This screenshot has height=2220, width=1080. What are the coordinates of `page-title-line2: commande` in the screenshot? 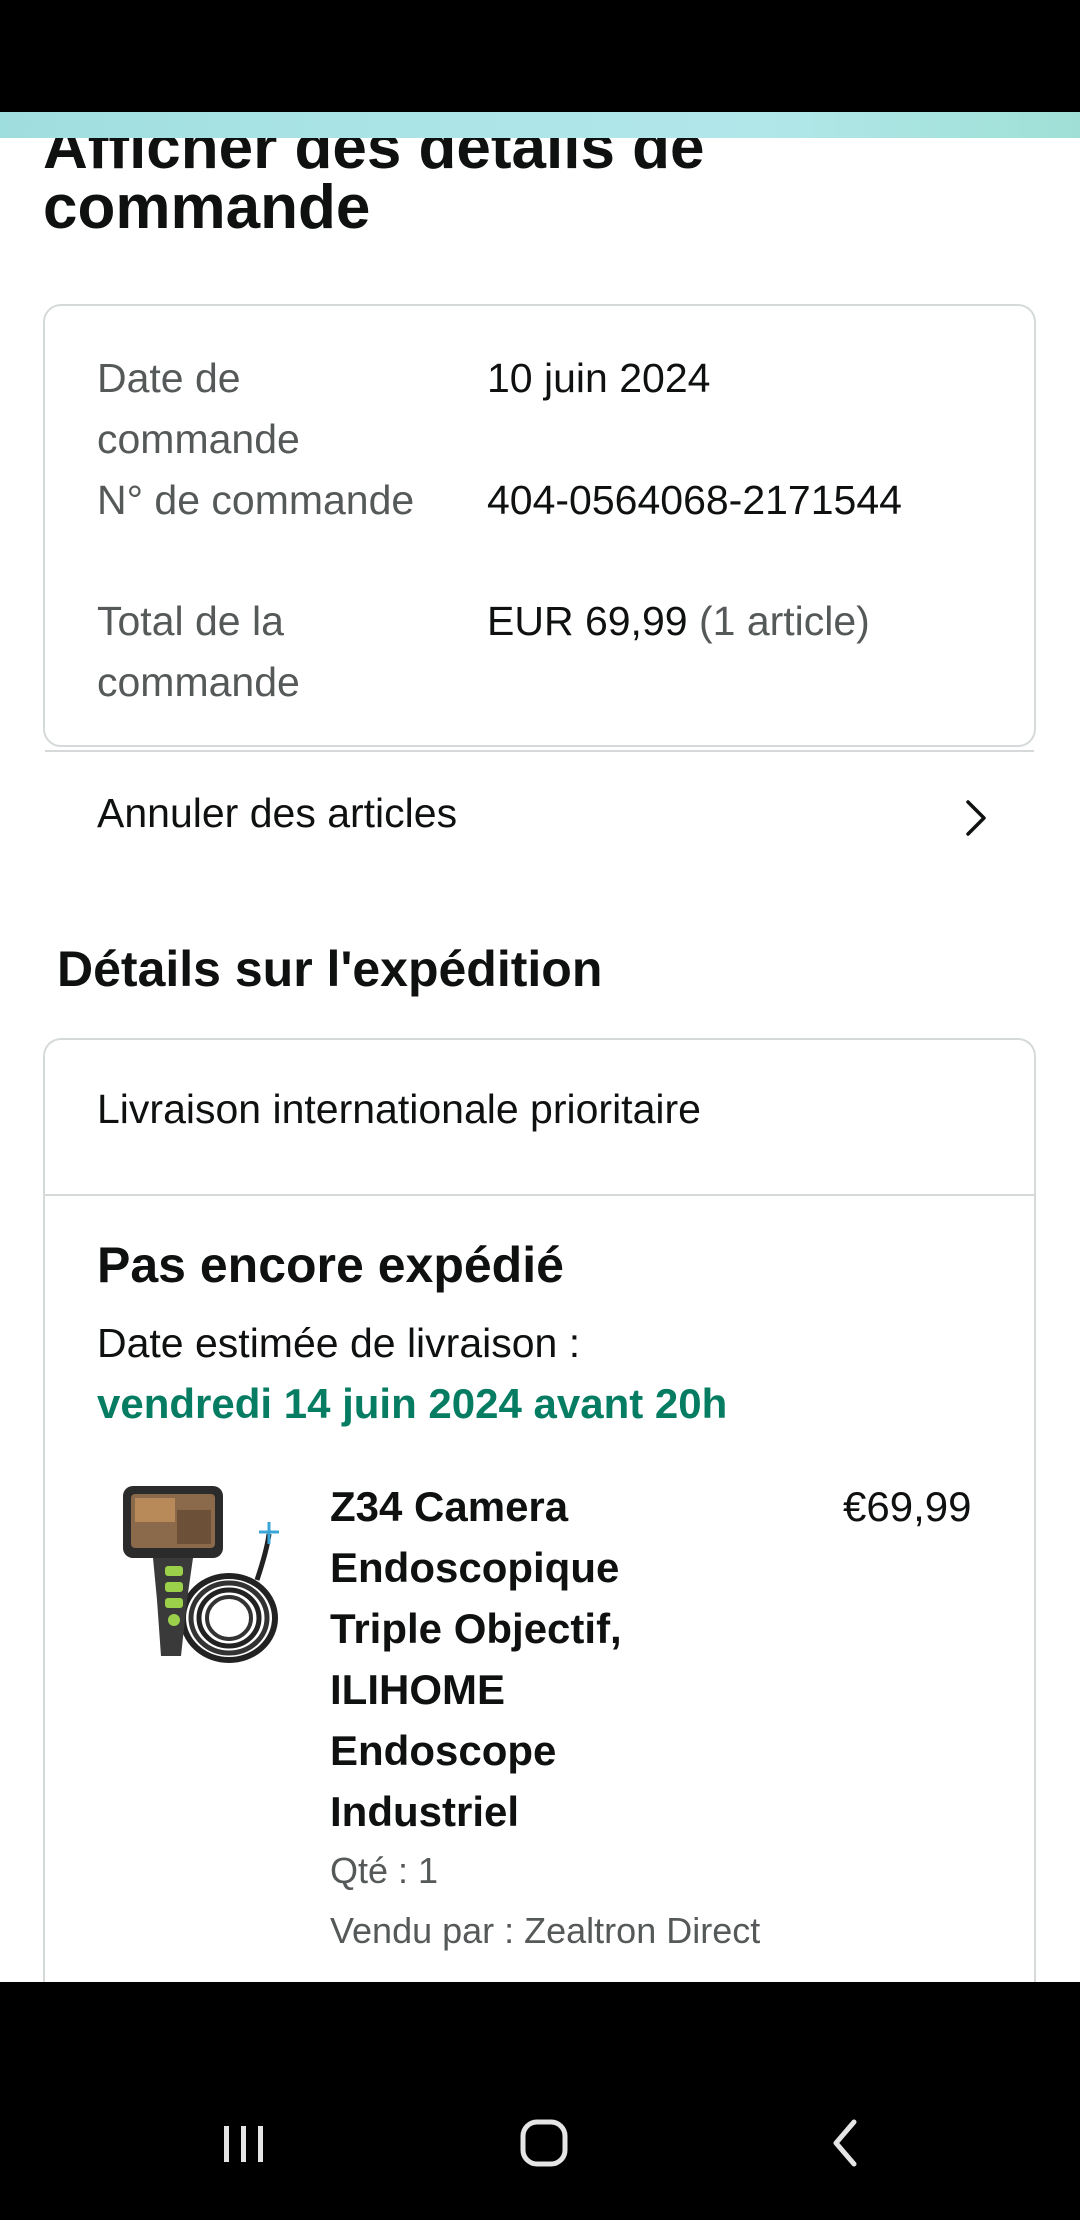 It's located at (207, 207).